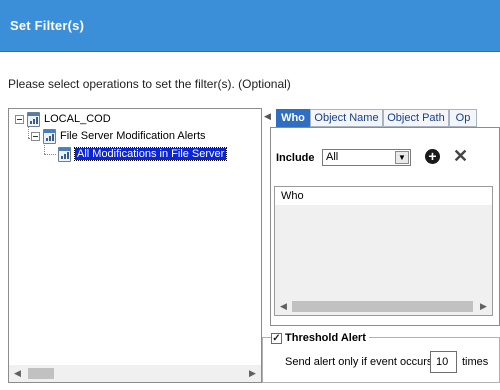 The image size is (500, 390). I want to click on tree-node-local-cod: LOCAL_COD, so click(63, 119).